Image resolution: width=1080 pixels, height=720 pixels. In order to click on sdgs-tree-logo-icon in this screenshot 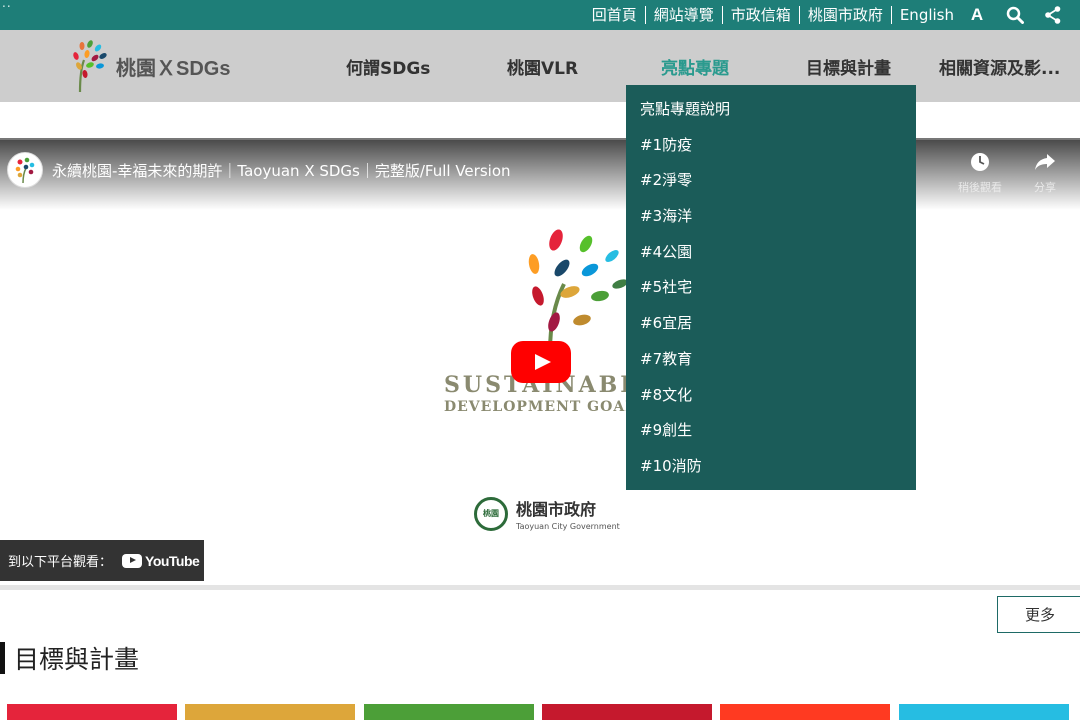, I will do `click(90, 66)`.